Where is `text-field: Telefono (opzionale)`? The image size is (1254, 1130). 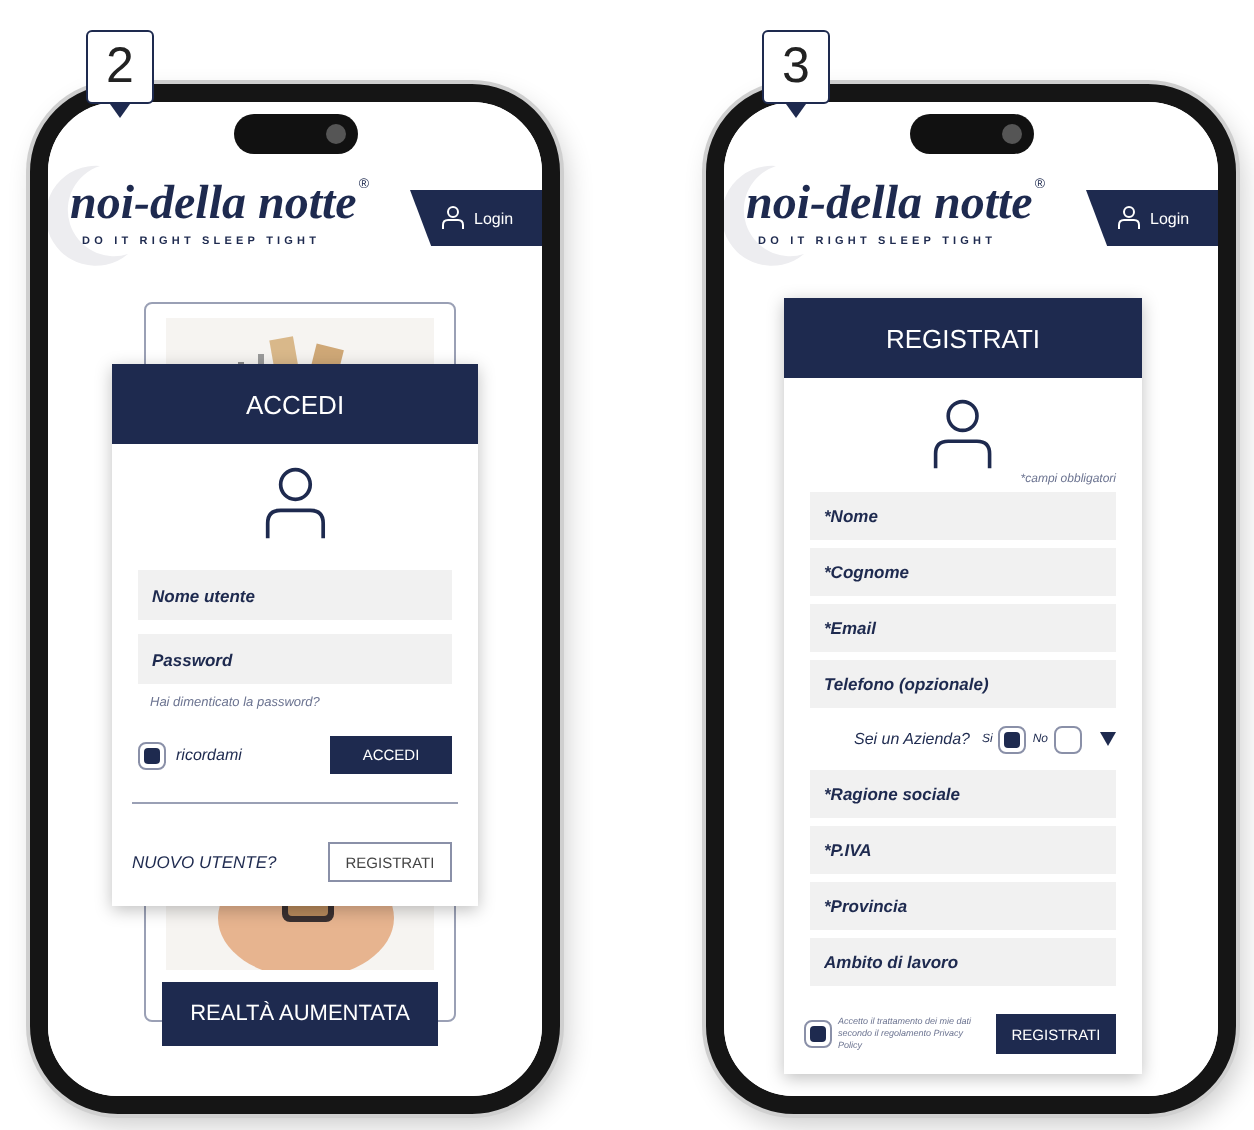 text-field: Telefono (opzionale) is located at coordinates (963, 684).